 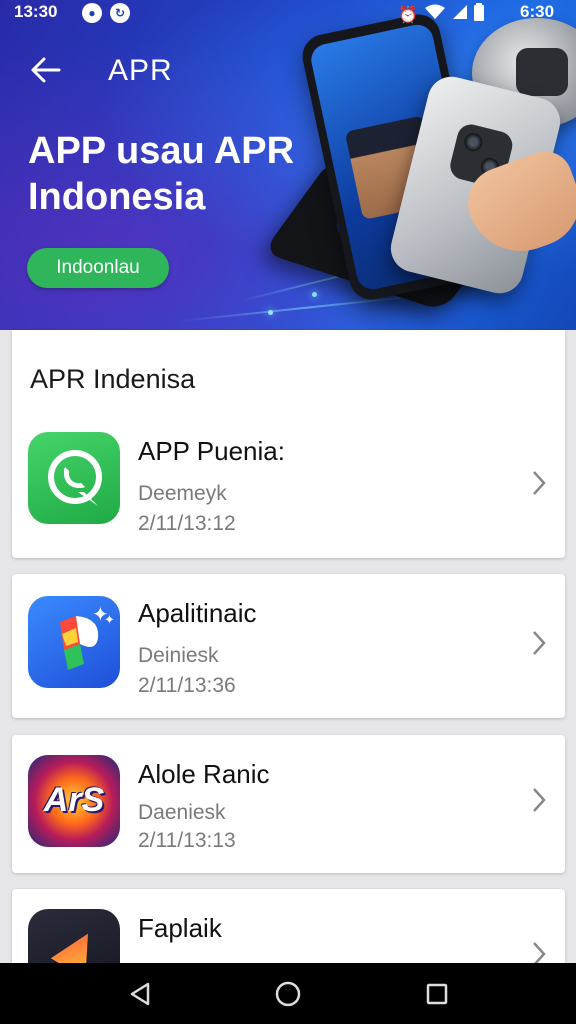 I want to click on app-date: 2/11/13:12, so click(x=187, y=523).